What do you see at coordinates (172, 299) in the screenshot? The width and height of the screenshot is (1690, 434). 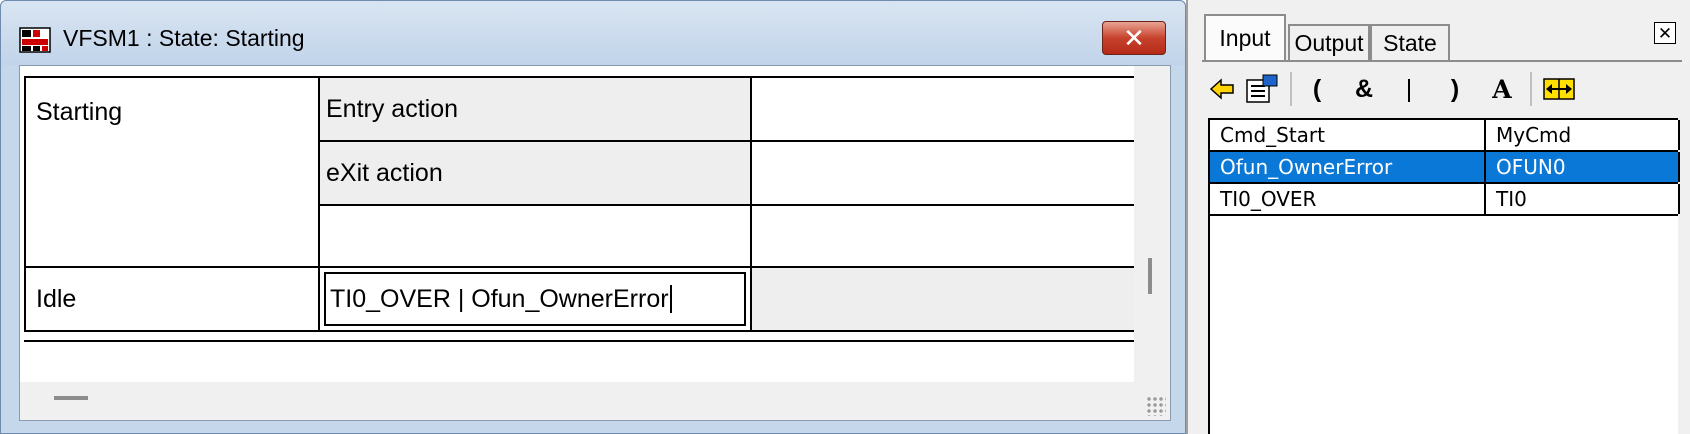 I see `next-state-cell: Idle` at bounding box center [172, 299].